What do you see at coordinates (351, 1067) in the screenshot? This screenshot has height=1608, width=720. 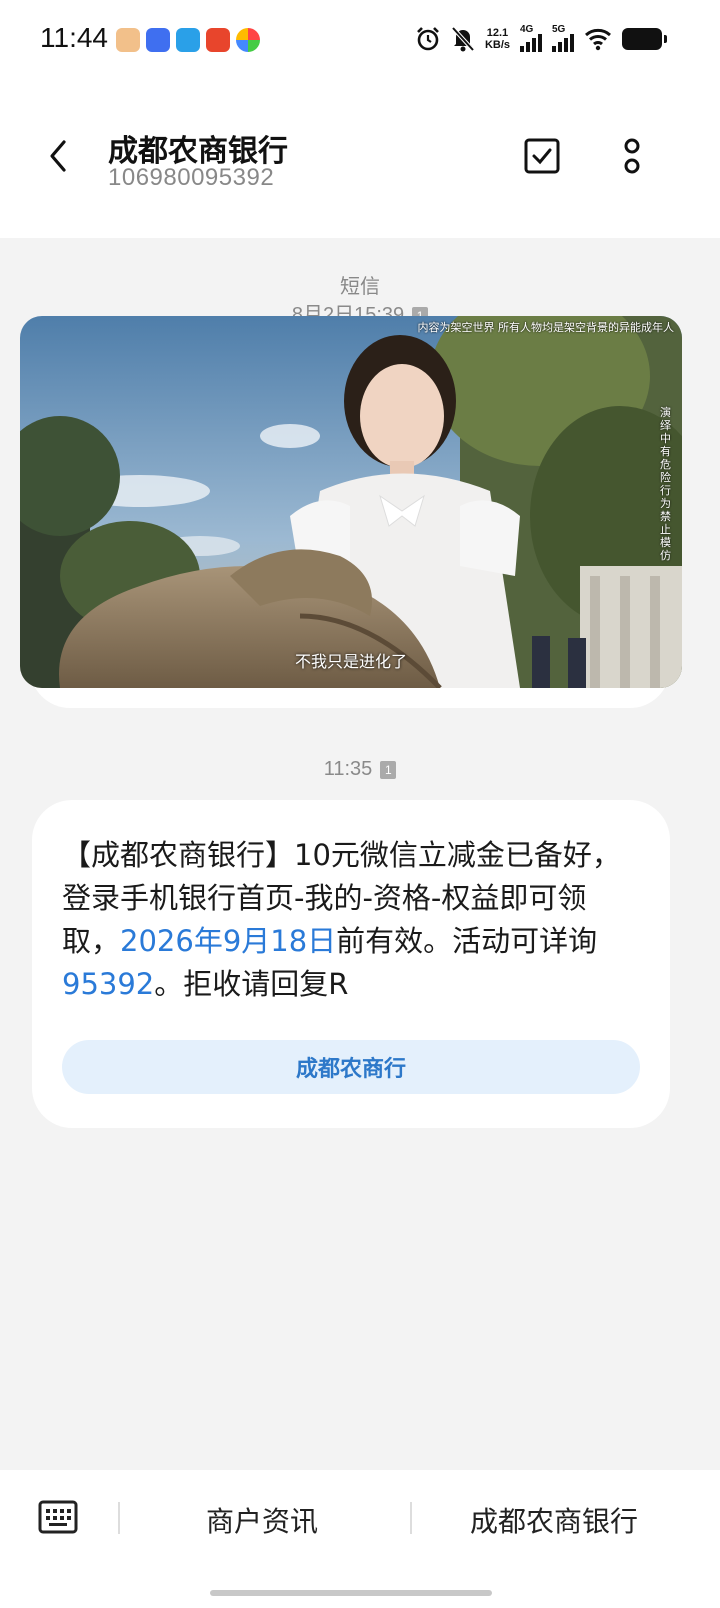 I see `bank-action-button: 成都农商行` at bounding box center [351, 1067].